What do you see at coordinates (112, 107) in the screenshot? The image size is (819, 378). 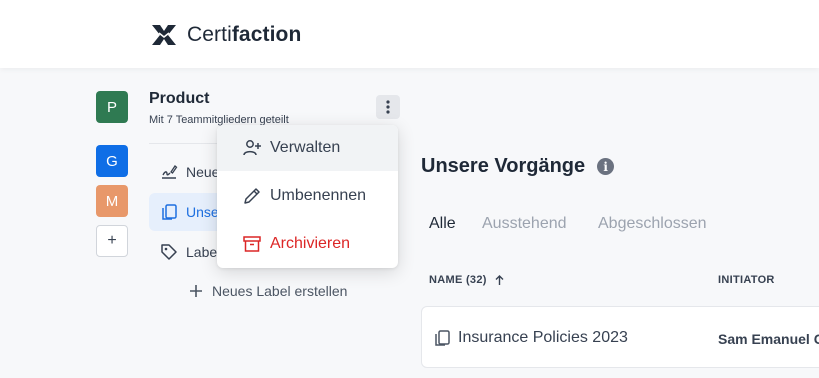 I see `workspace-button-p: P` at bounding box center [112, 107].